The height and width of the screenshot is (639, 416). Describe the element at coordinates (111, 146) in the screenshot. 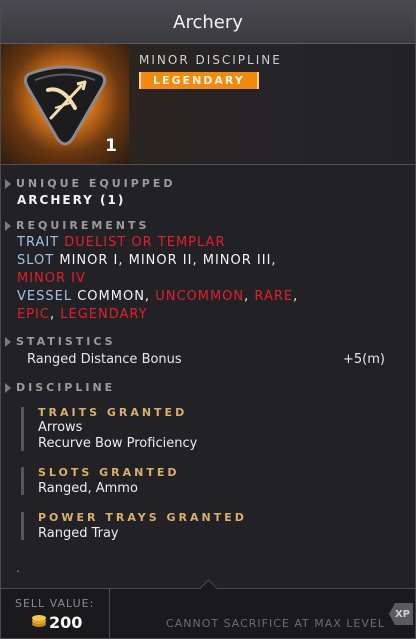

I see `item-count: 1` at that location.